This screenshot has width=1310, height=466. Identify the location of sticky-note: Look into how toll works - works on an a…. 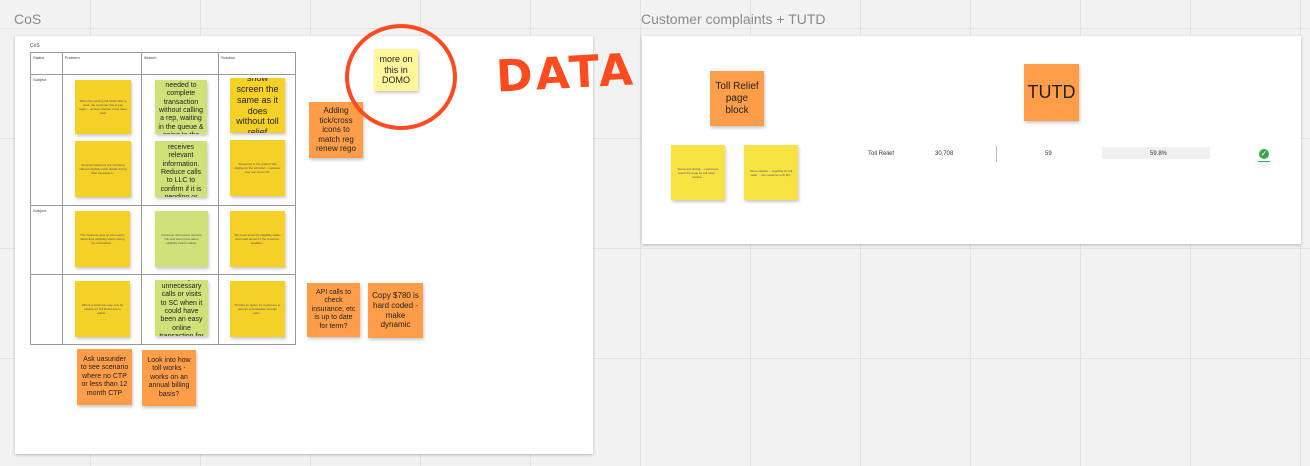
(169, 378).